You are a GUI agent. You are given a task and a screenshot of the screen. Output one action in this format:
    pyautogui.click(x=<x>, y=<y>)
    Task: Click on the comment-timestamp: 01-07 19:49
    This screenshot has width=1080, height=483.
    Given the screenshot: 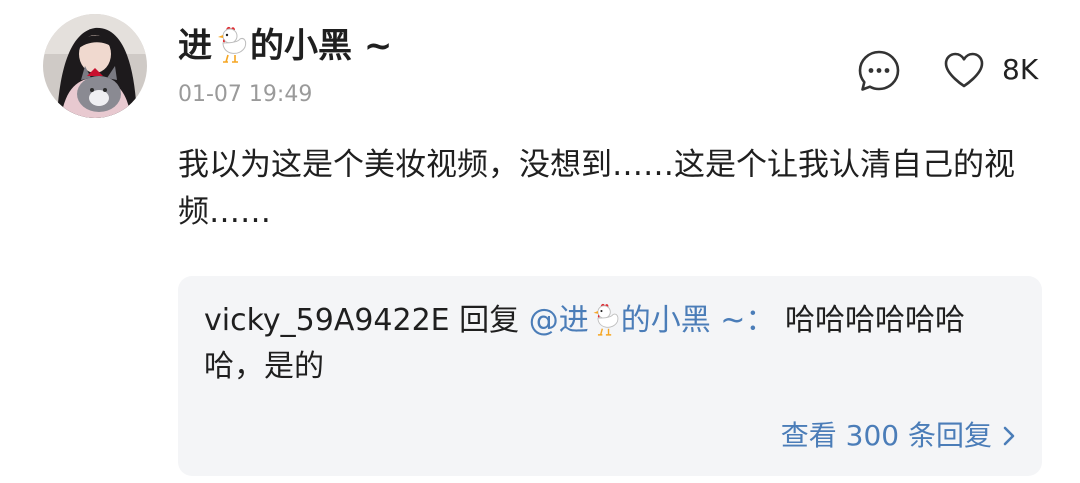 What is the action you would take?
    pyautogui.click(x=245, y=94)
    